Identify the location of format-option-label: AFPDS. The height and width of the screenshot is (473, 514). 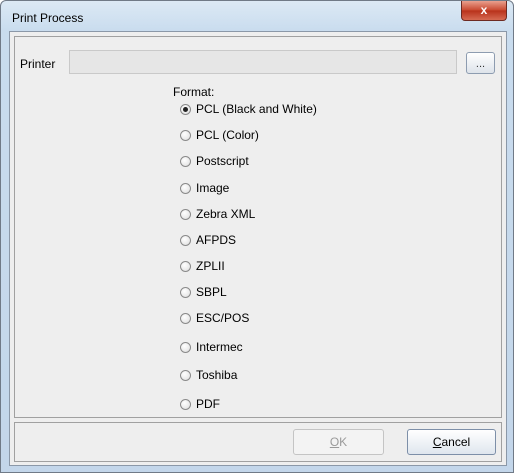
(216, 240).